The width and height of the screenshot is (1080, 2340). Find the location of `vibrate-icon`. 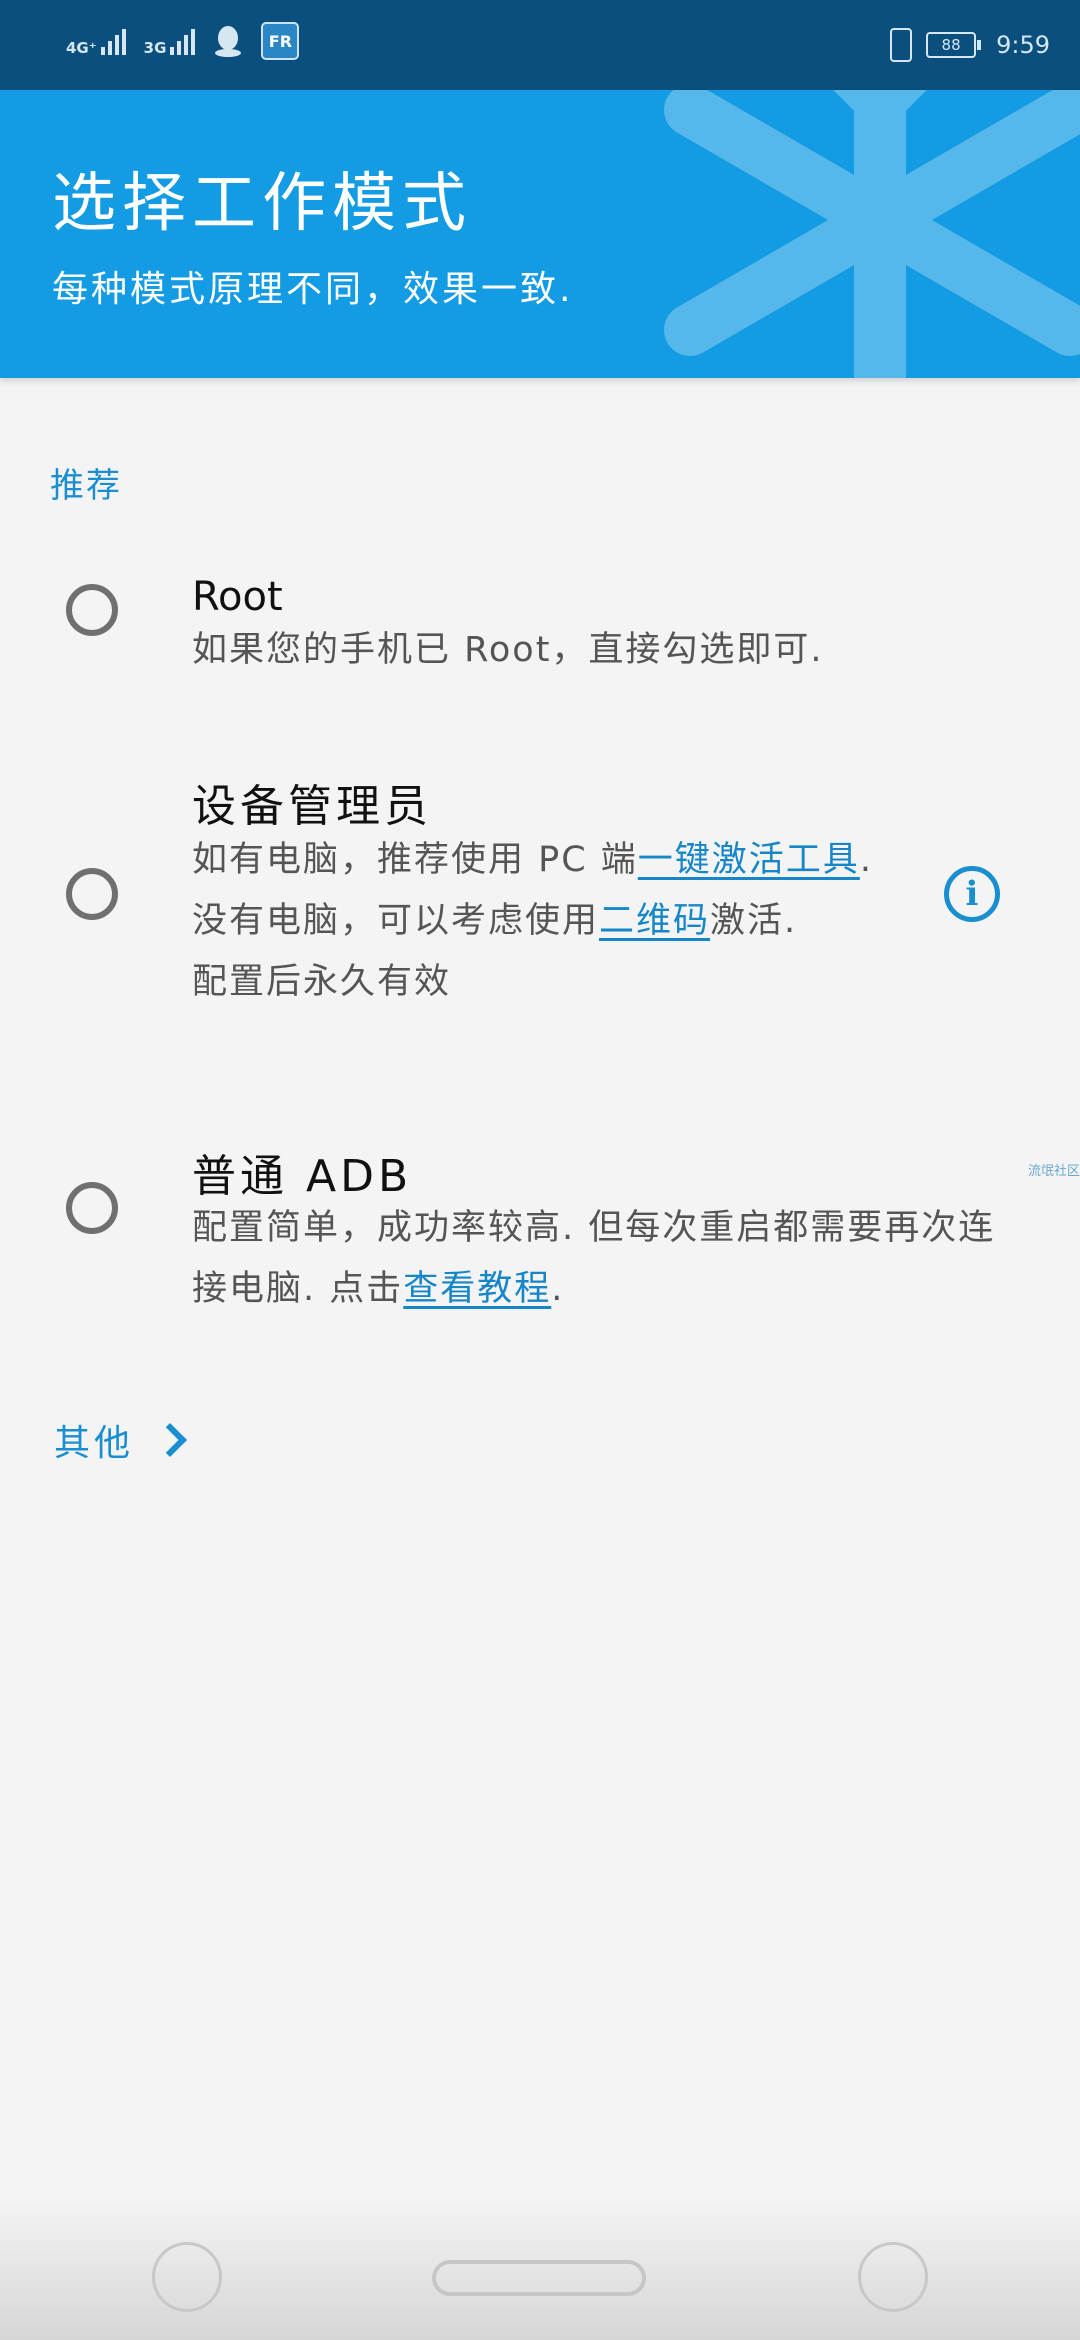

vibrate-icon is located at coordinates (901, 45).